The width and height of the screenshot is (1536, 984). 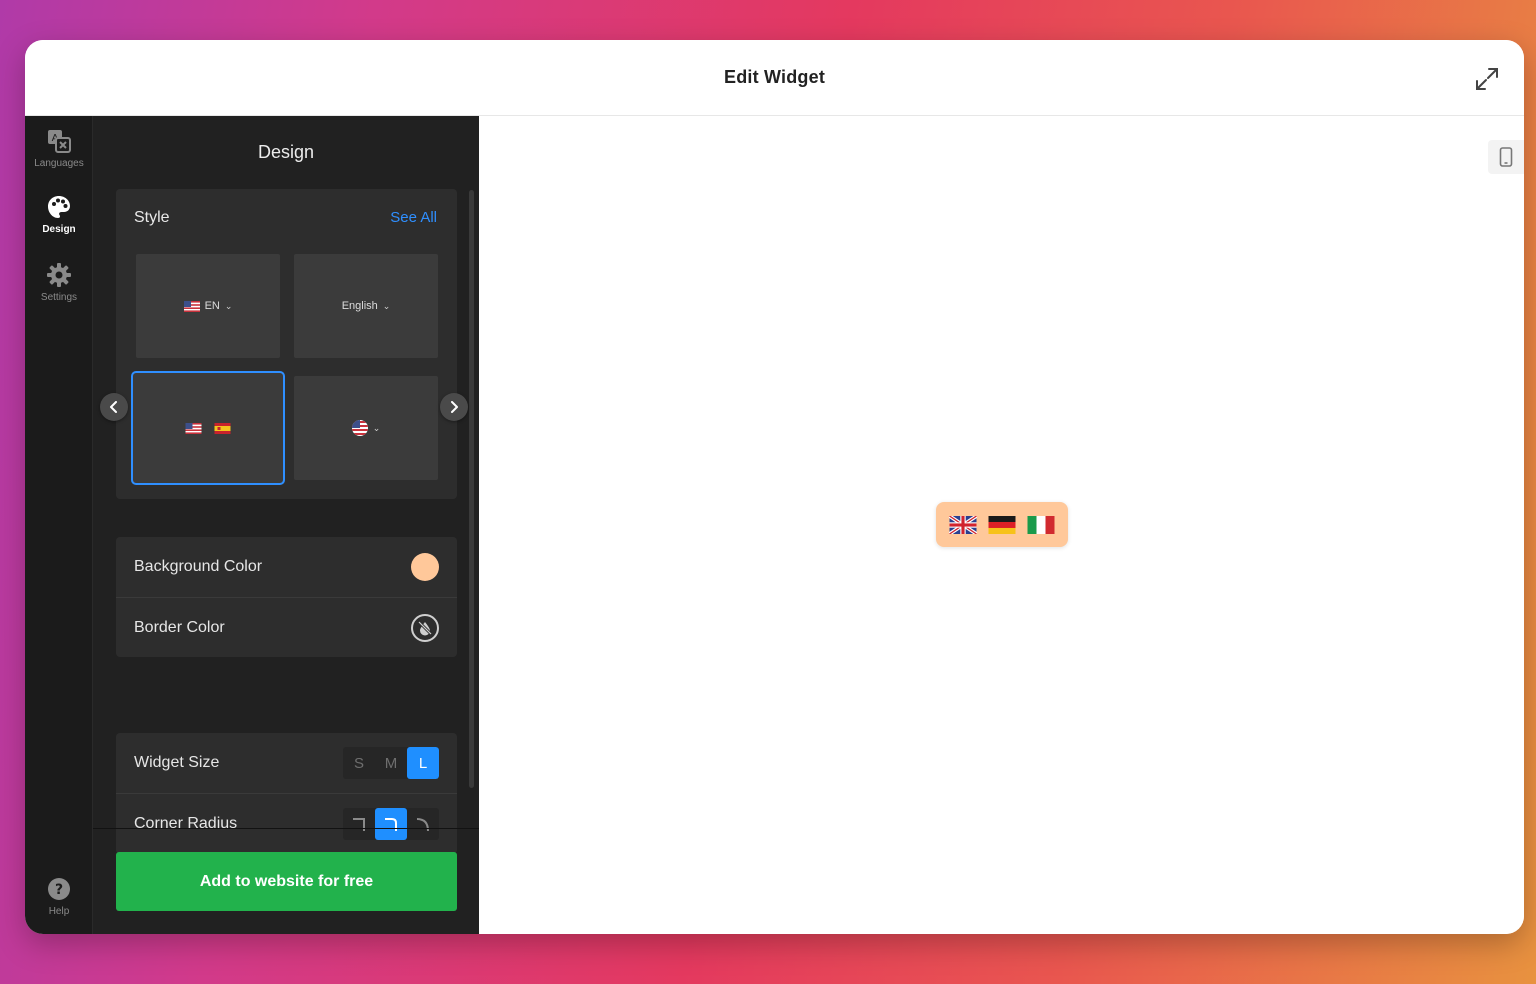 I want to click on rail-item-design: Design, so click(x=59, y=214).